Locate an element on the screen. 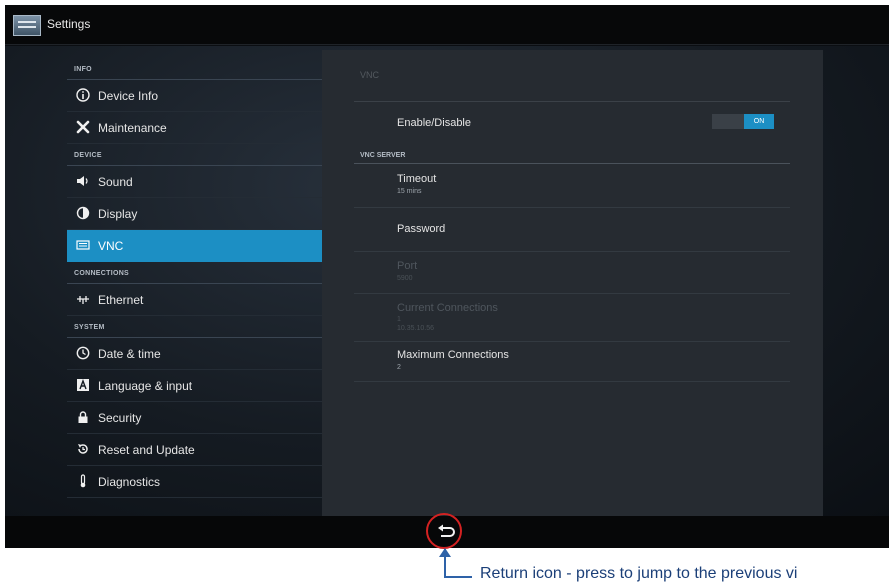 The image size is (890, 587). current-connections-title: Current Connections is located at coordinates (447, 308).